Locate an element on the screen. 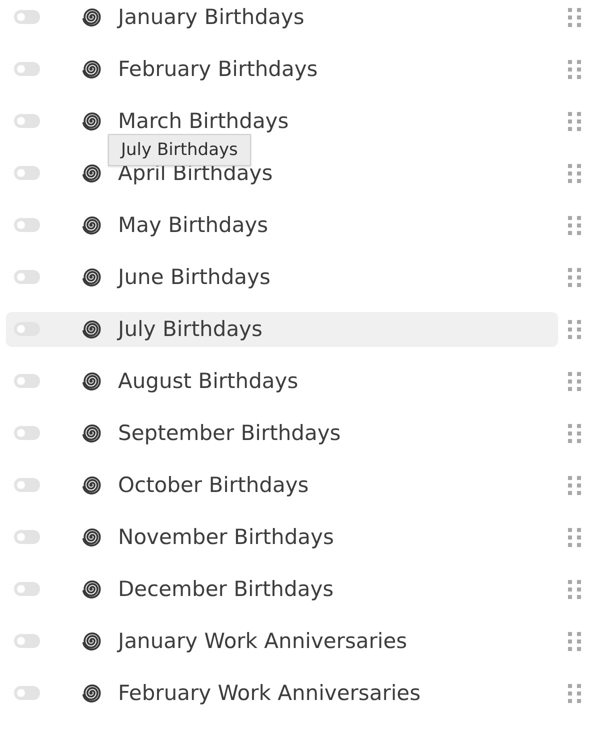 The width and height of the screenshot is (614, 736). list-item: September Birthdays is located at coordinates (282, 433).